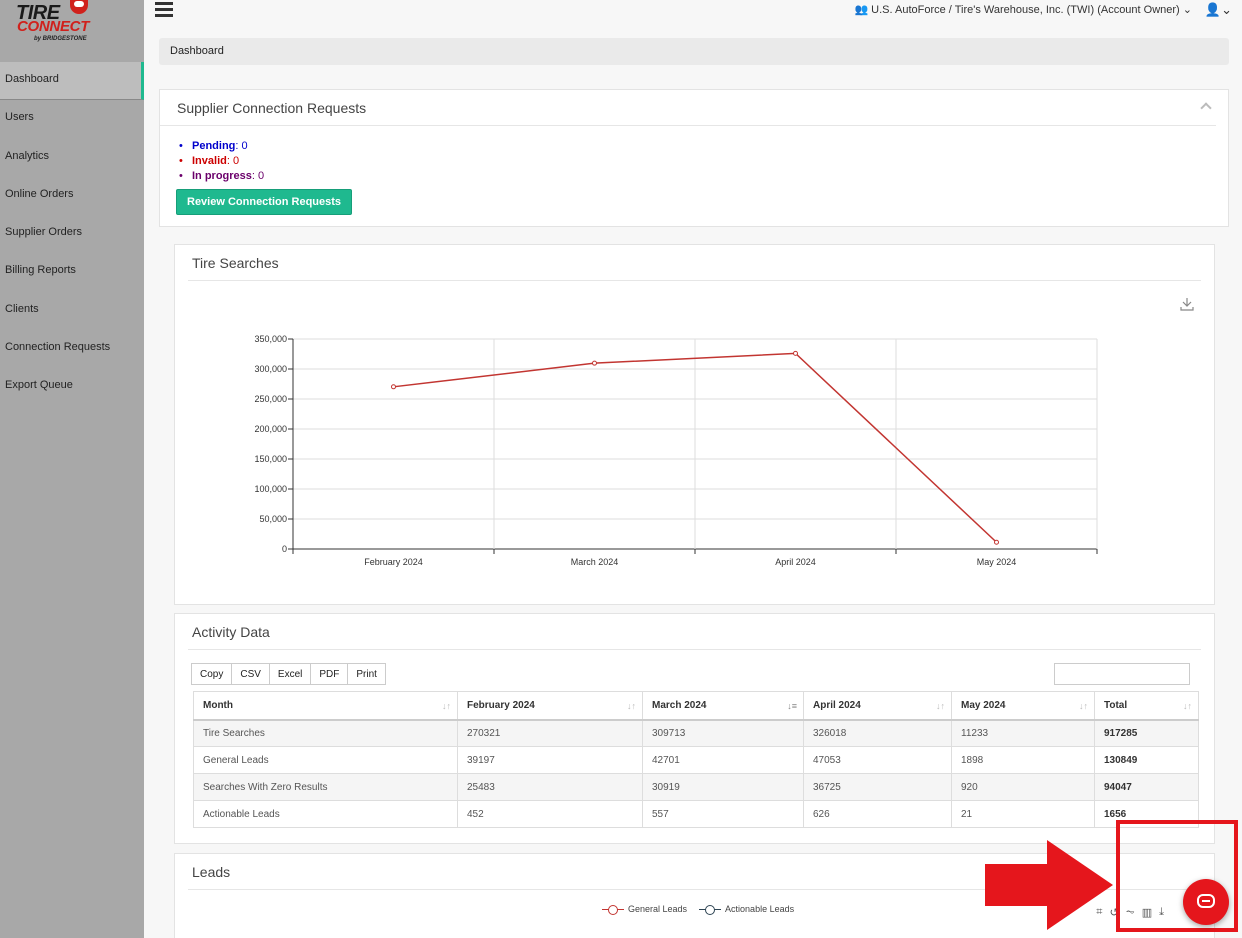 The width and height of the screenshot is (1242, 938). Describe the element at coordinates (613, 909) in the screenshot. I see `legend-marker-general` at that location.